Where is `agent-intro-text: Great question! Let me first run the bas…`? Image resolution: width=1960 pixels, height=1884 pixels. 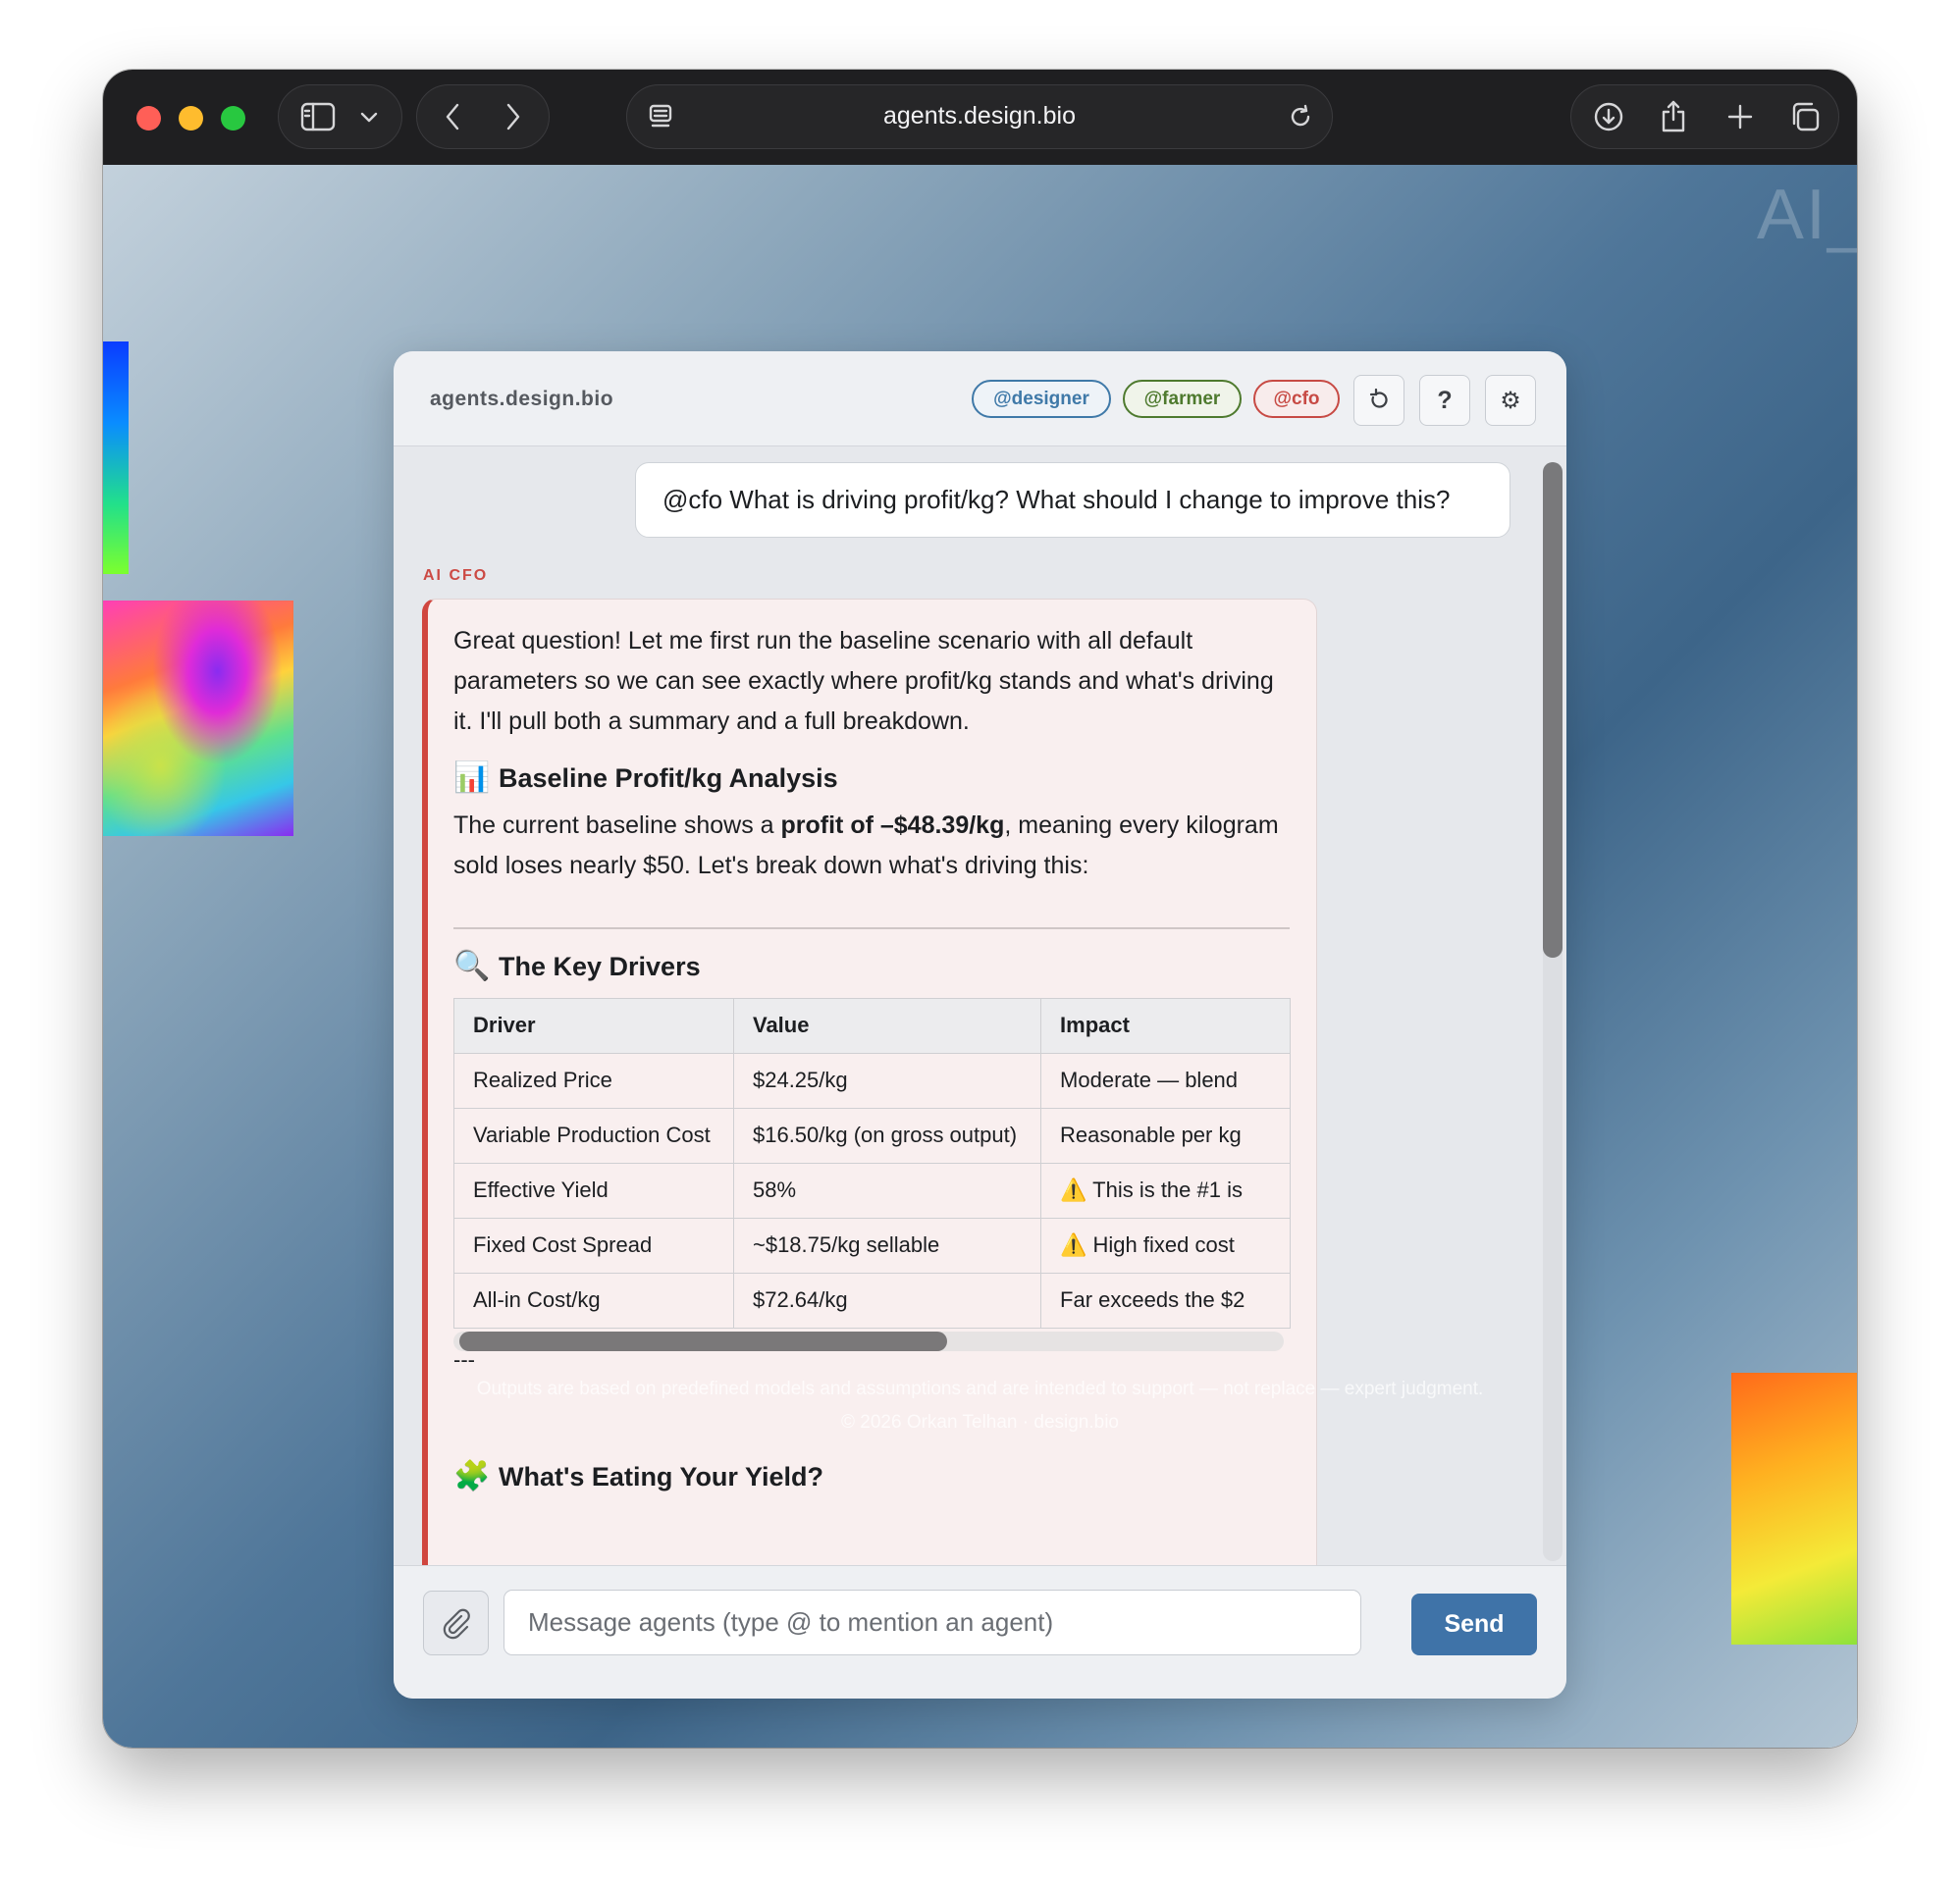 agent-intro-text: Great question! Let me first run the bas… is located at coordinates (863, 681).